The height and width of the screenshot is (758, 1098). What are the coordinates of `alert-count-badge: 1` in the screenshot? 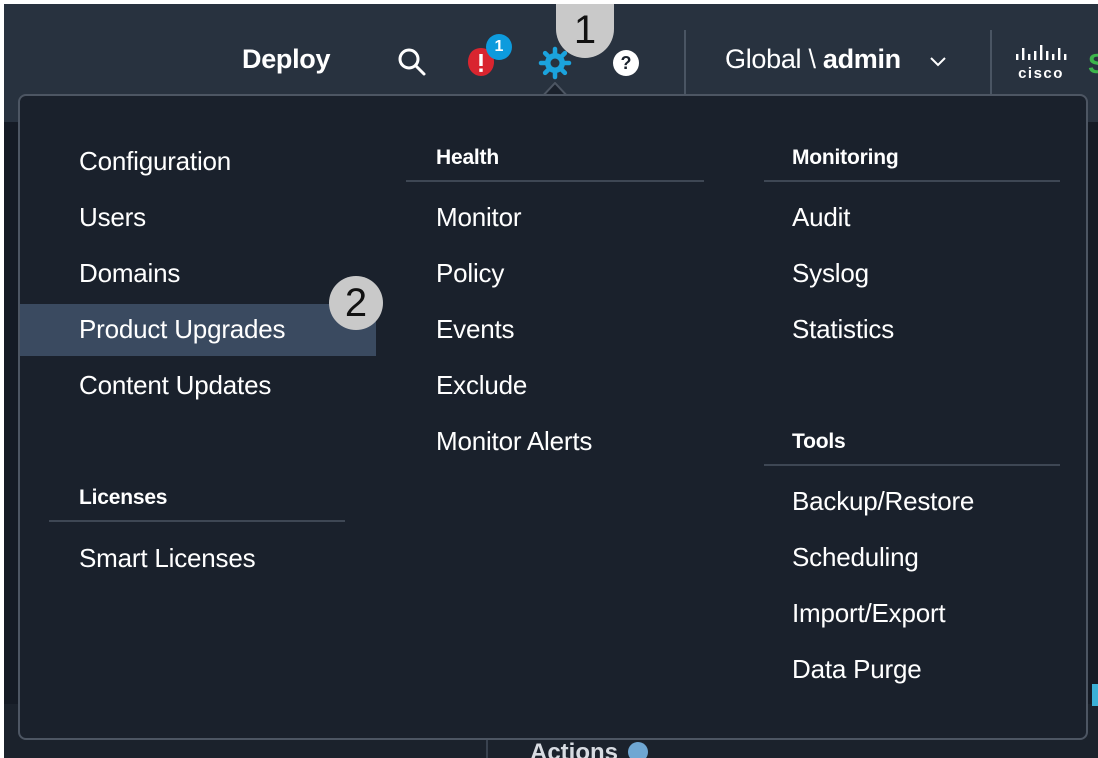 It's located at (499, 47).